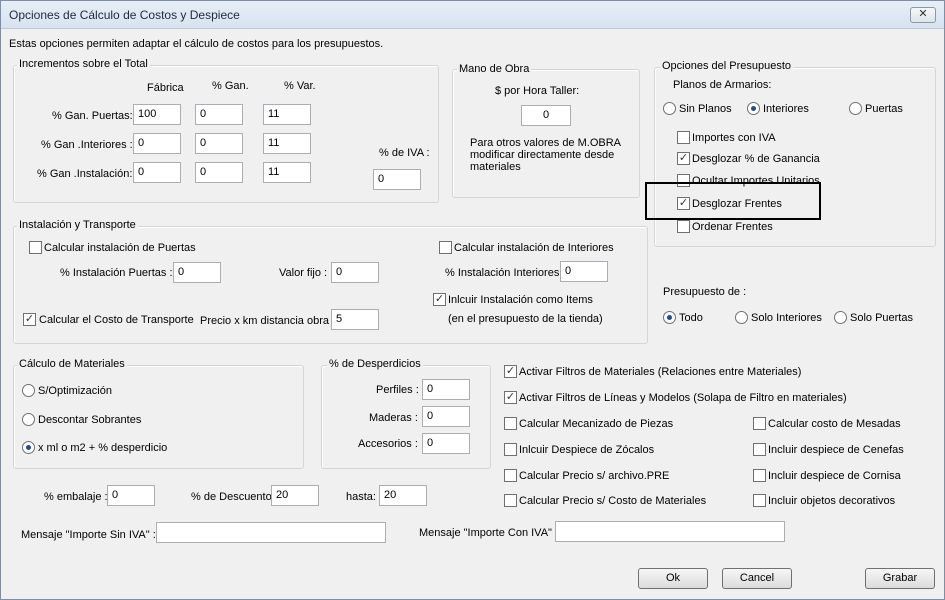 The width and height of the screenshot is (945, 600). Describe the element at coordinates (446, 416) in the screenshot. I see `maderas-input: 0` at that location.